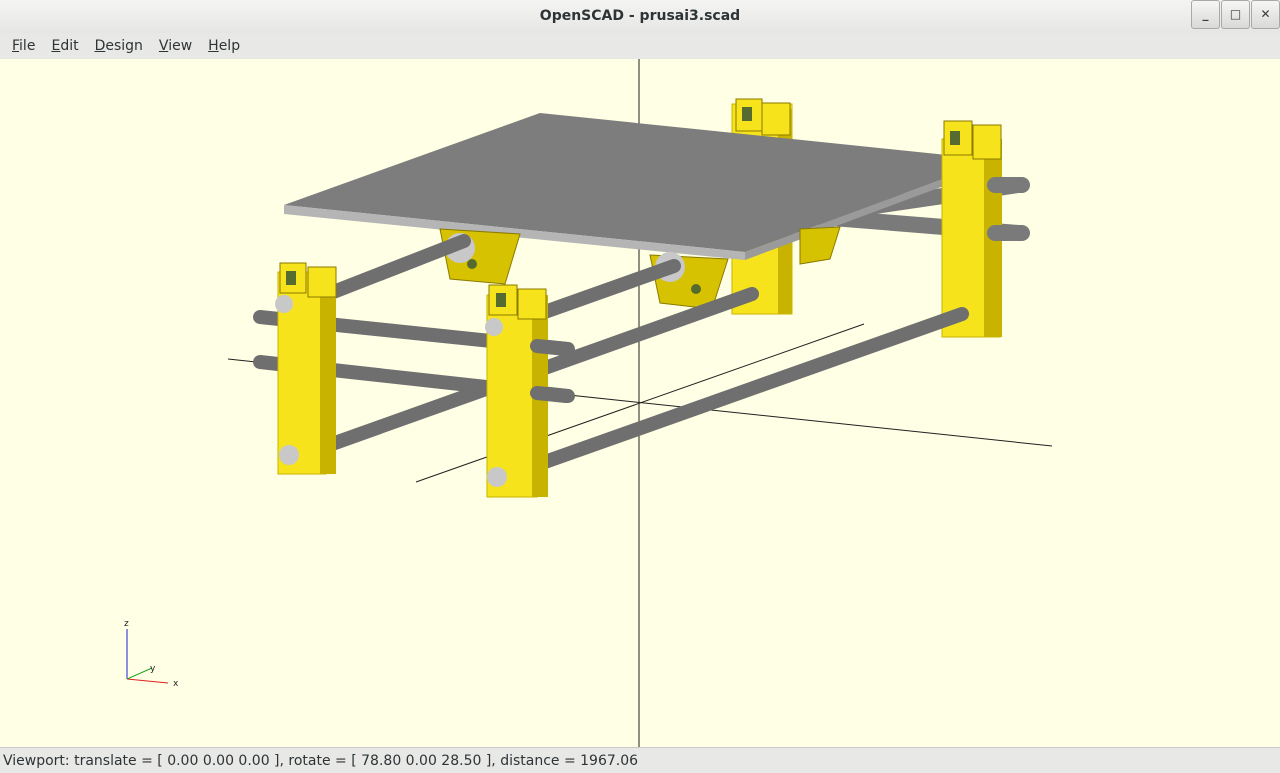 The height and width of the screenshot is (773, 1280). I want to click on print-bed, so click(639, 186).